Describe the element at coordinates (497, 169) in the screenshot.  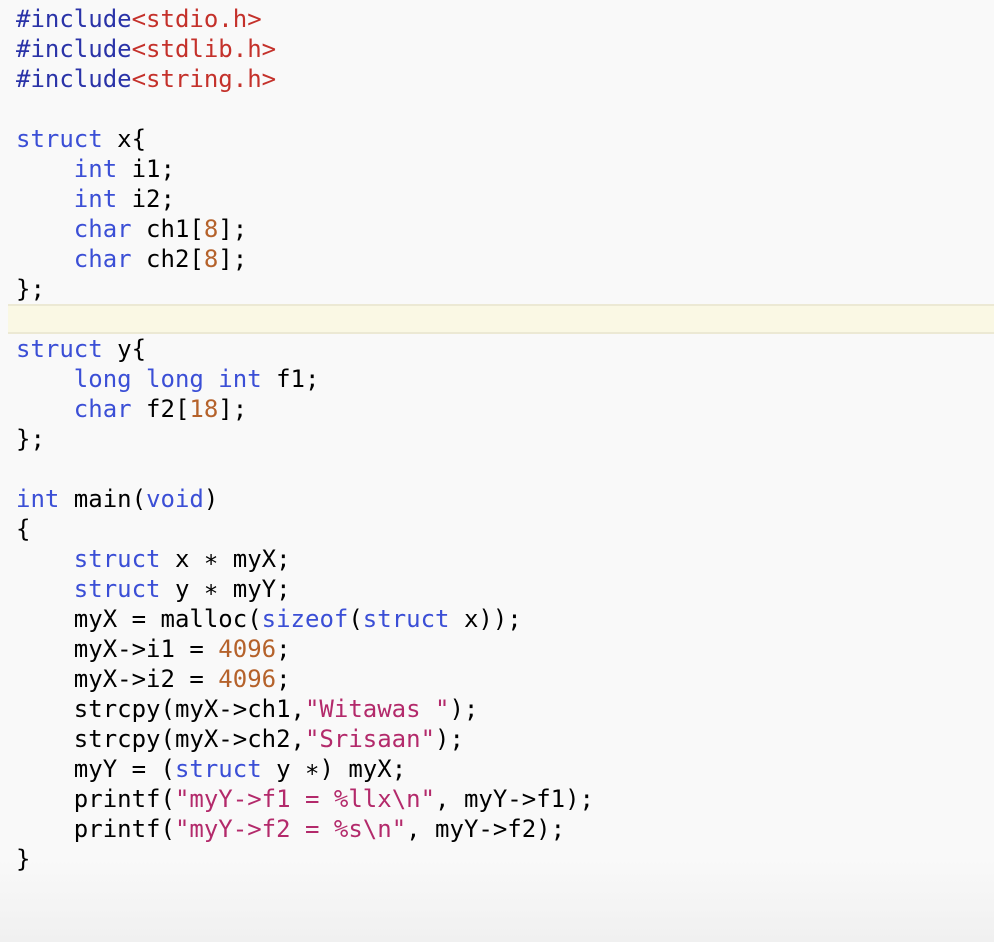
I see `code-line: int i1;` at that location.